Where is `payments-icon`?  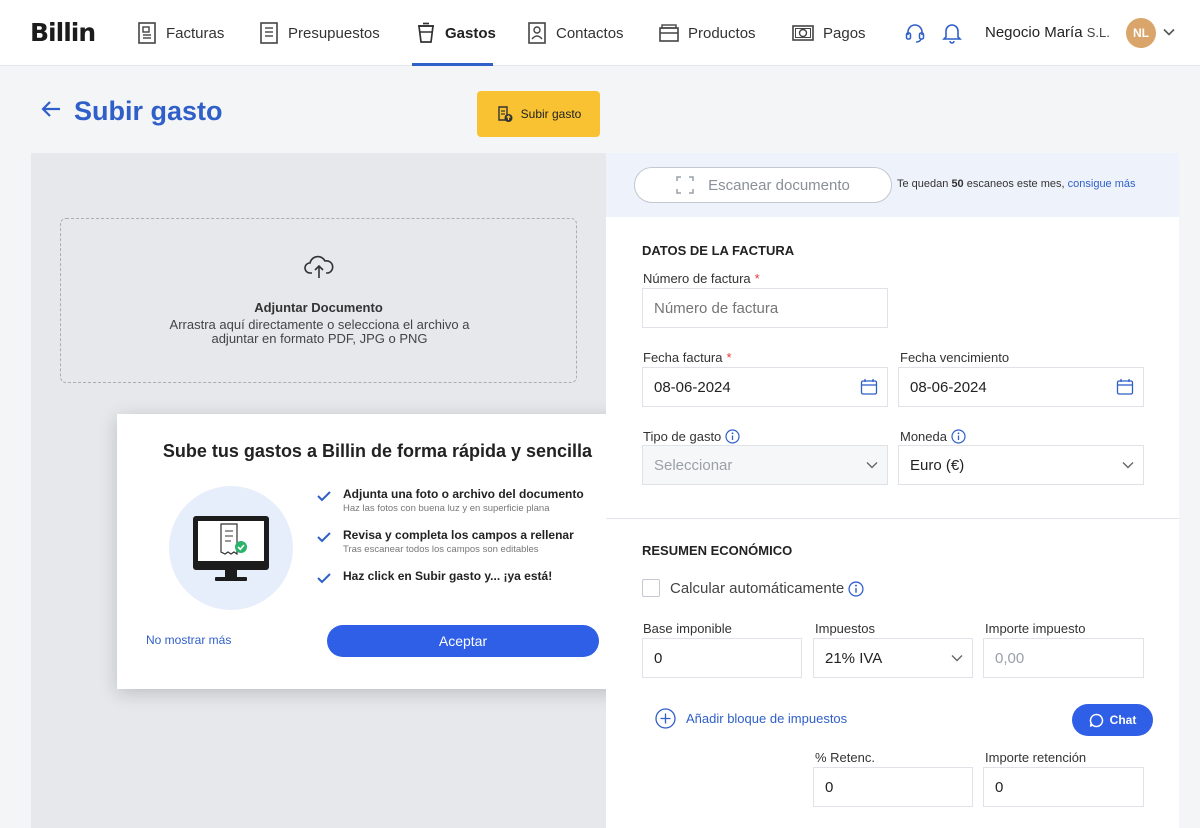
payments-icon is located at coordinates (803, 33).